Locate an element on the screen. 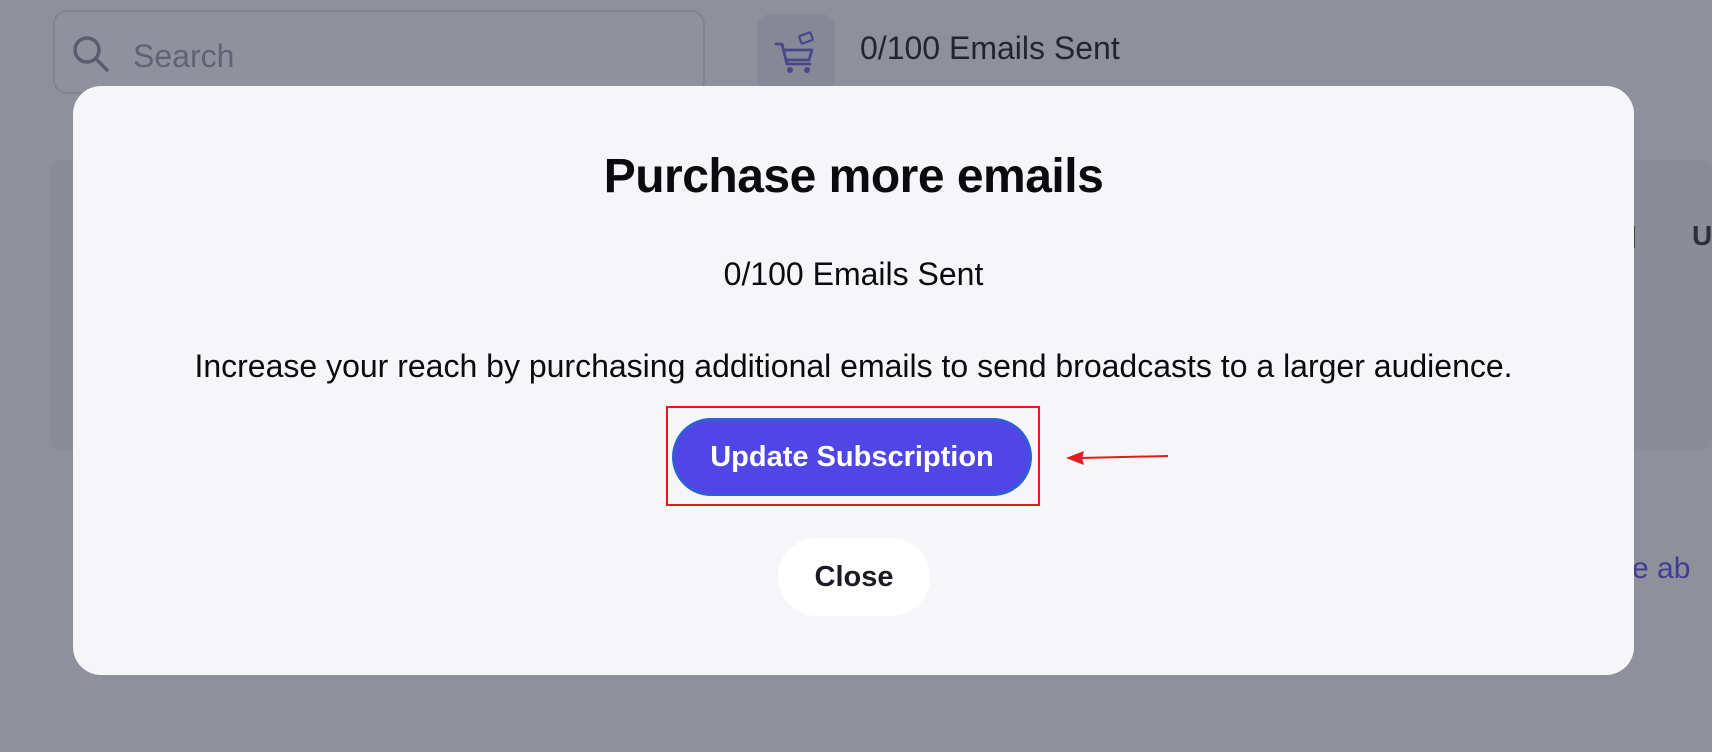 The height and width of the screenshot is (752, 1712). arrow-left-icon is located at coordinates (1117, 458).